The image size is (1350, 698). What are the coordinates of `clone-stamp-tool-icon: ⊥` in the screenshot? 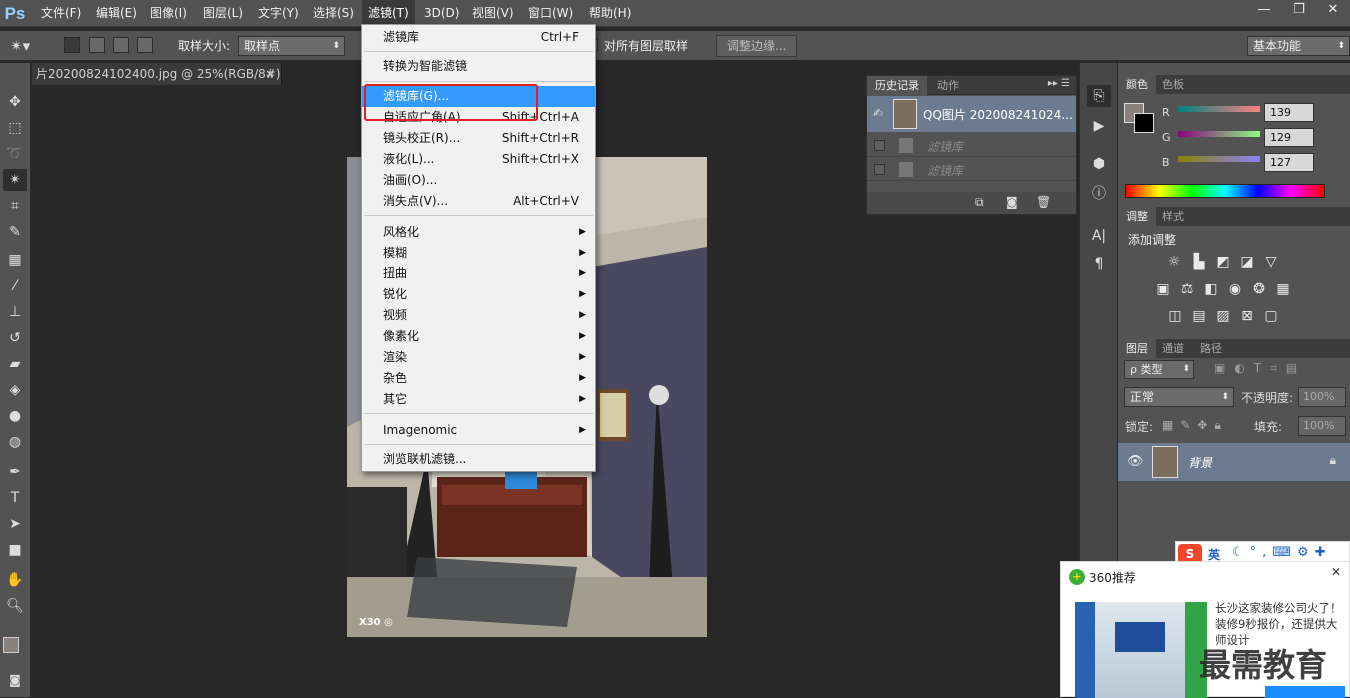 It's located at (15, 312).